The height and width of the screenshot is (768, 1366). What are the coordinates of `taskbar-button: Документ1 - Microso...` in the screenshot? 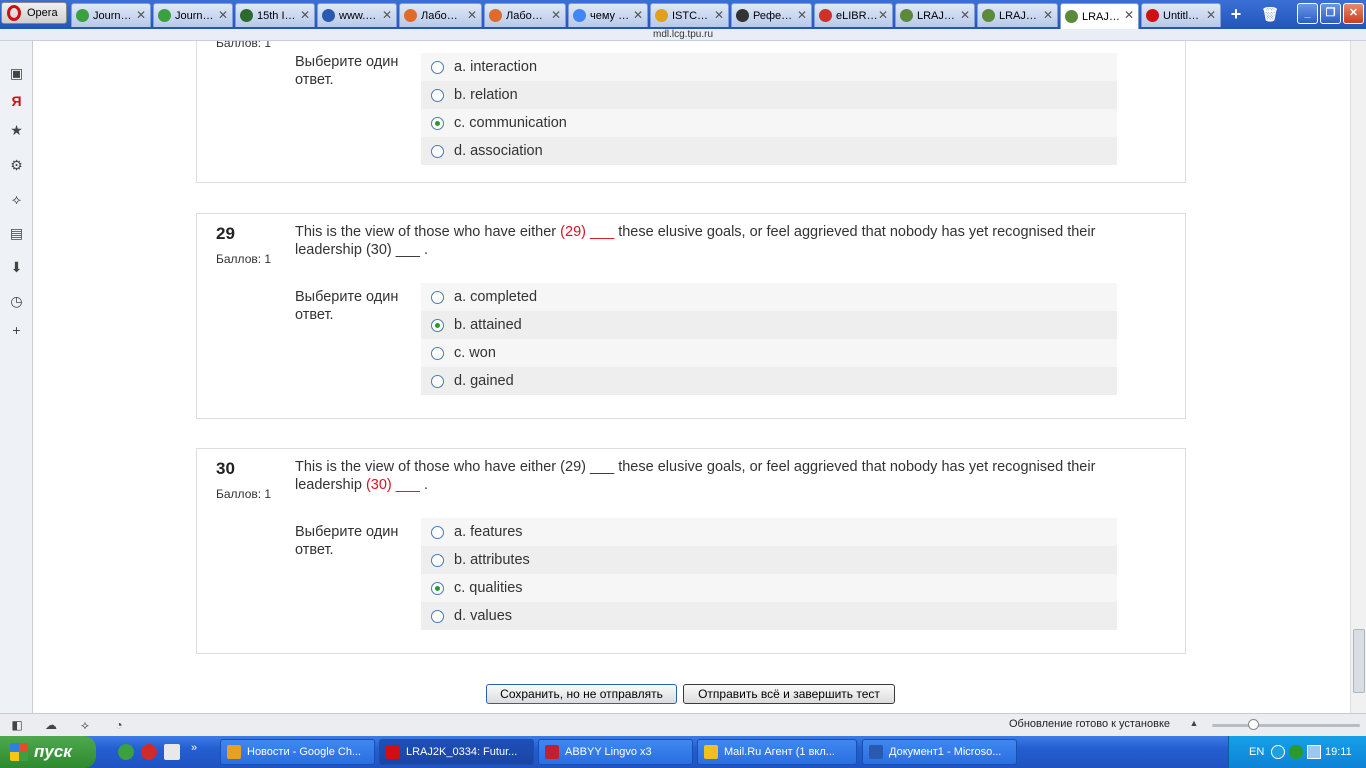 It's located at (939, 752).